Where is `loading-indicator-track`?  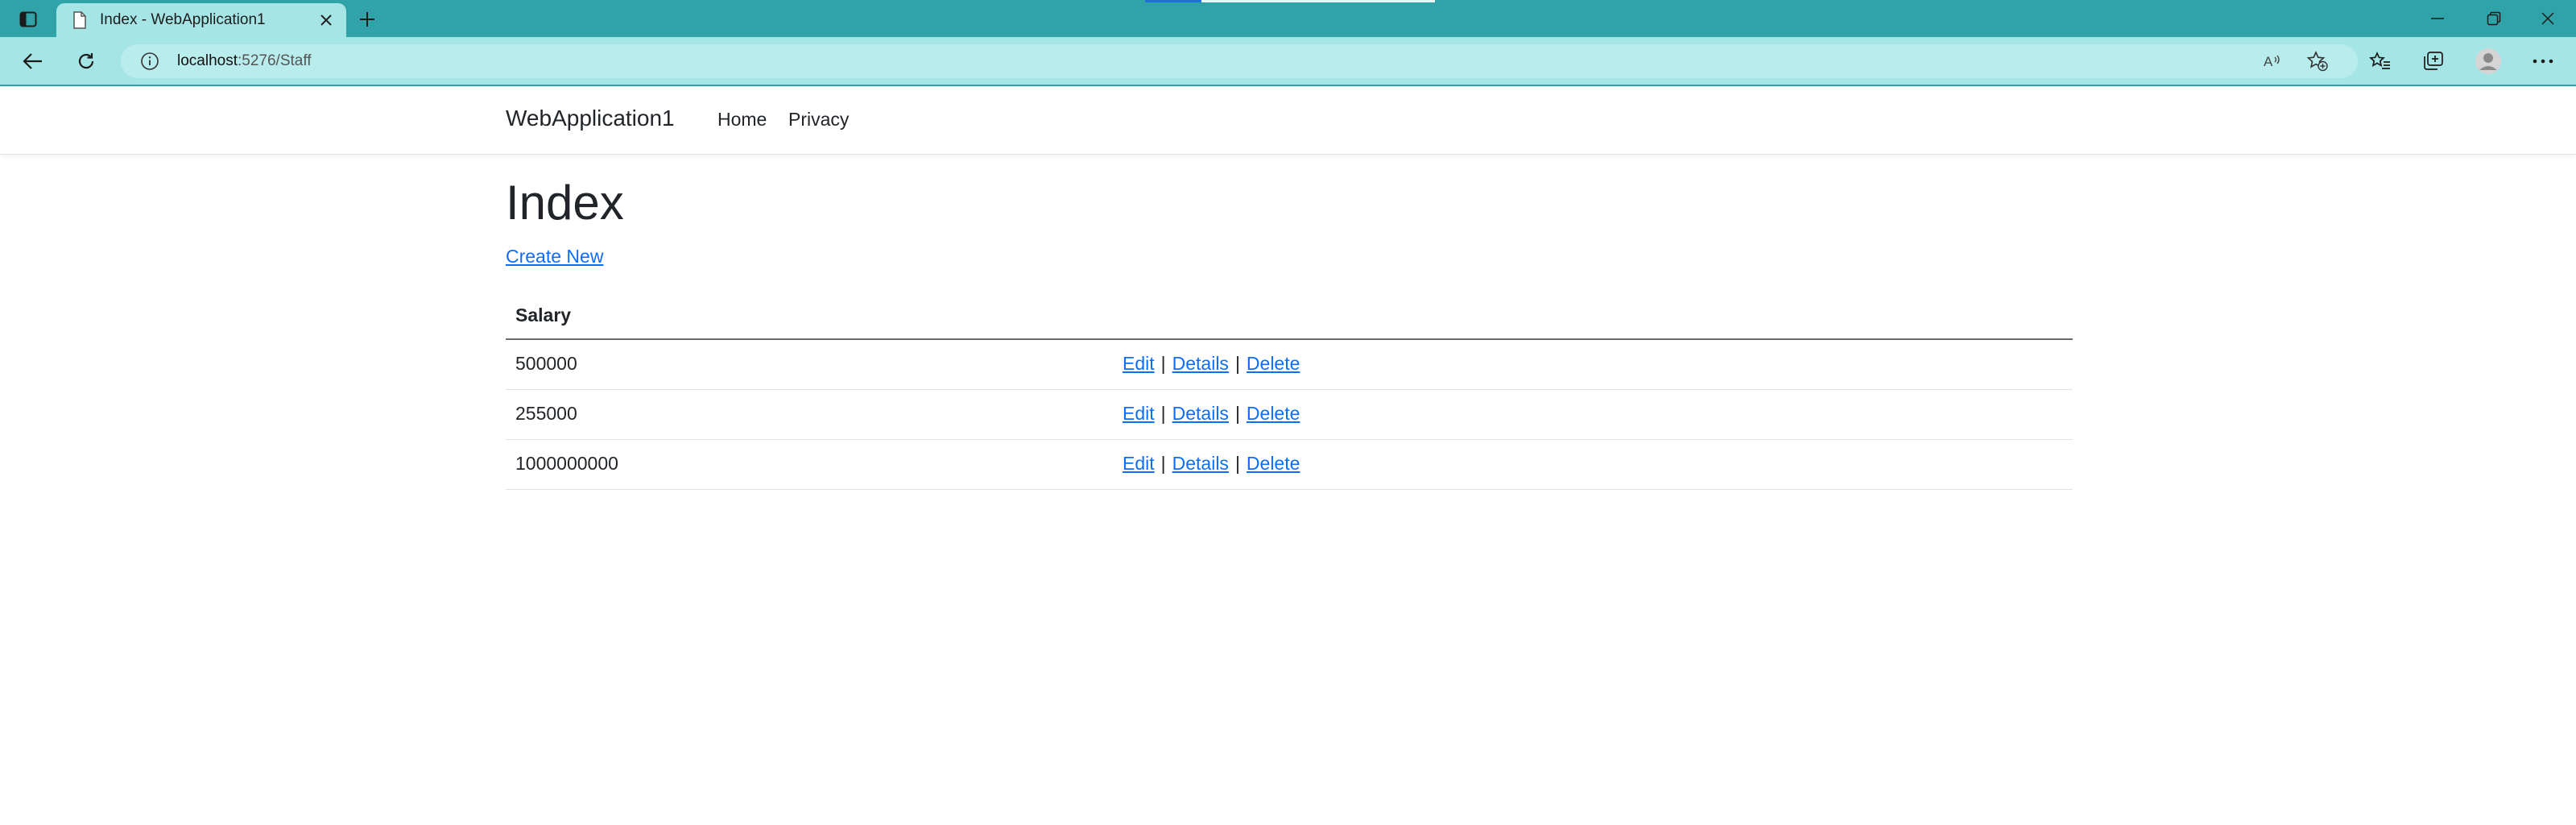 loading-indicator-track is located at coordinates (1318, 1).